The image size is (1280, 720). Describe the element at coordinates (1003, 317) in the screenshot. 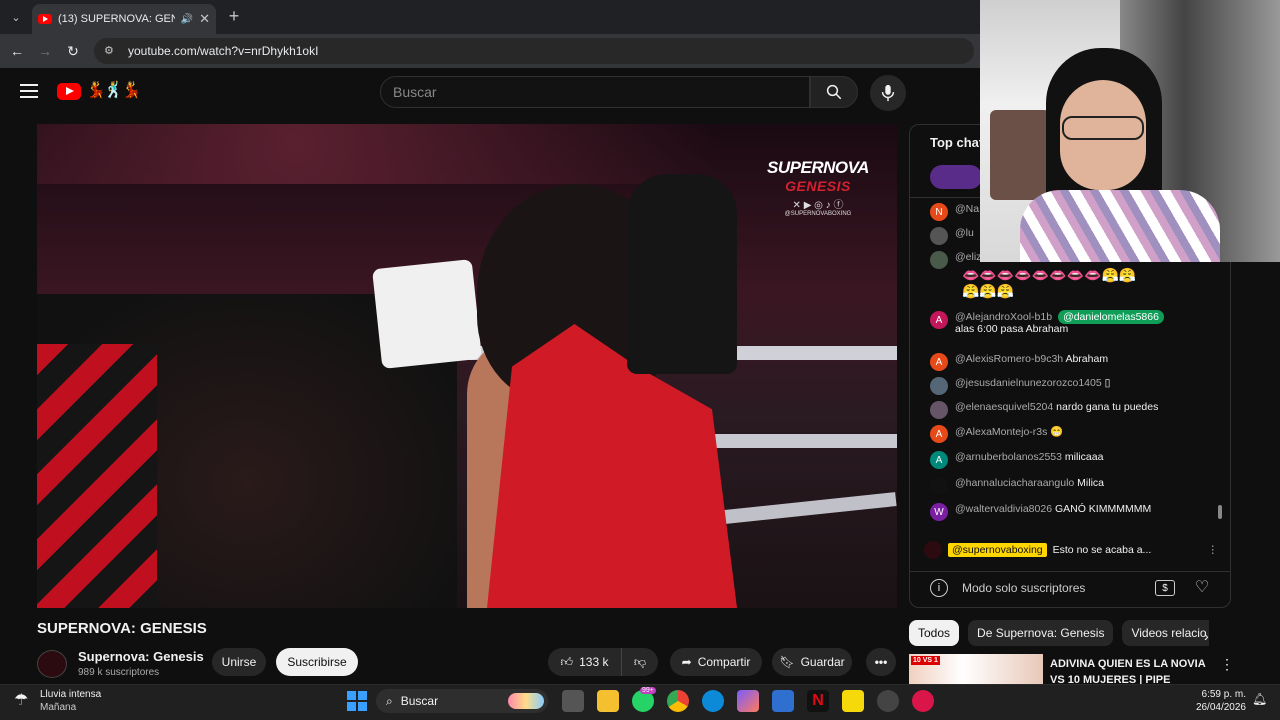

I see `chat-username: @AlejandroXool-b1b` at that location.